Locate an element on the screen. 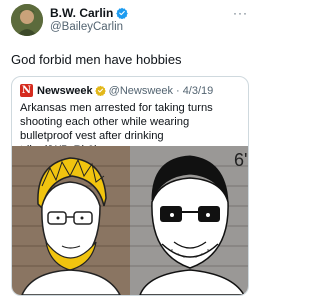 This screenshot has width=320, height=300. quoted-handle: @Newsweek is located at coordinates (141, 91).